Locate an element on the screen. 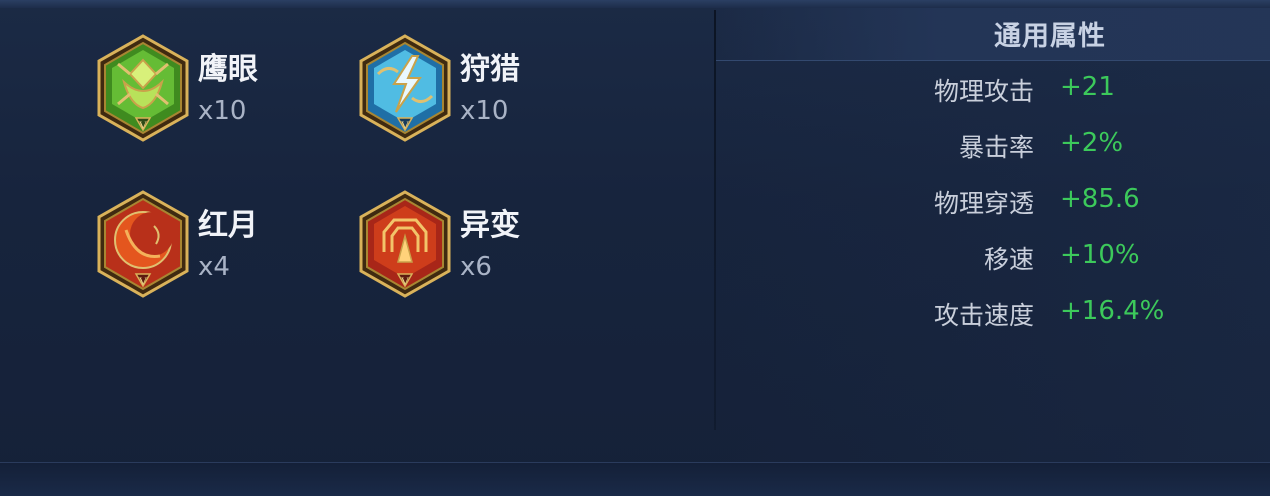 The width and height of the screenshot is (1270, 496). stat-label: 移速 is located at coordinates (1008, 259).